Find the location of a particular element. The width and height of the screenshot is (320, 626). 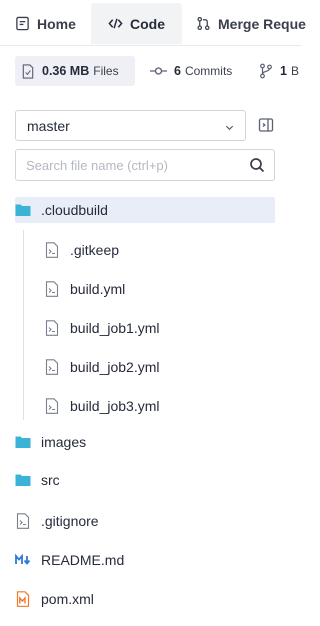

tab-label: Merge Reque is located at coordinates (262, 23).